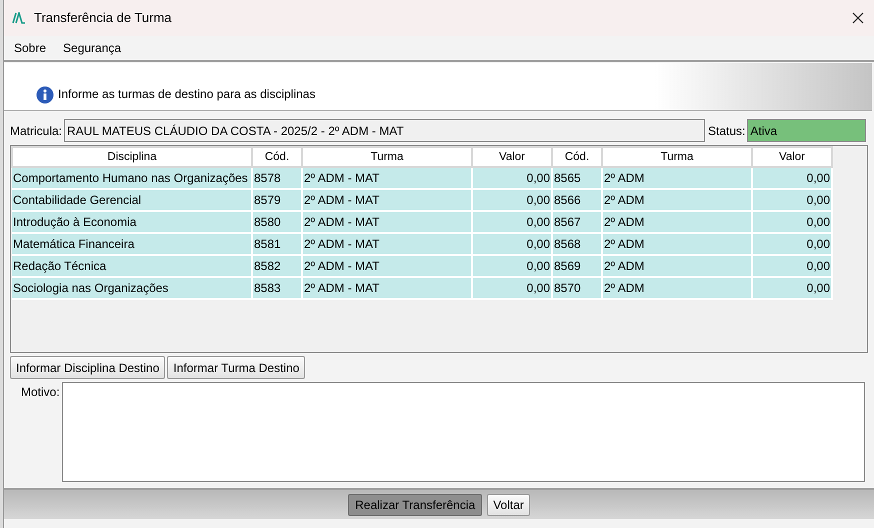 The width and height of the screenshot is (874, 528). What do you see at coordinates (30, 48) in the screenshot?
I see `menu-item: Sobre` at bounding box center [30, 48].